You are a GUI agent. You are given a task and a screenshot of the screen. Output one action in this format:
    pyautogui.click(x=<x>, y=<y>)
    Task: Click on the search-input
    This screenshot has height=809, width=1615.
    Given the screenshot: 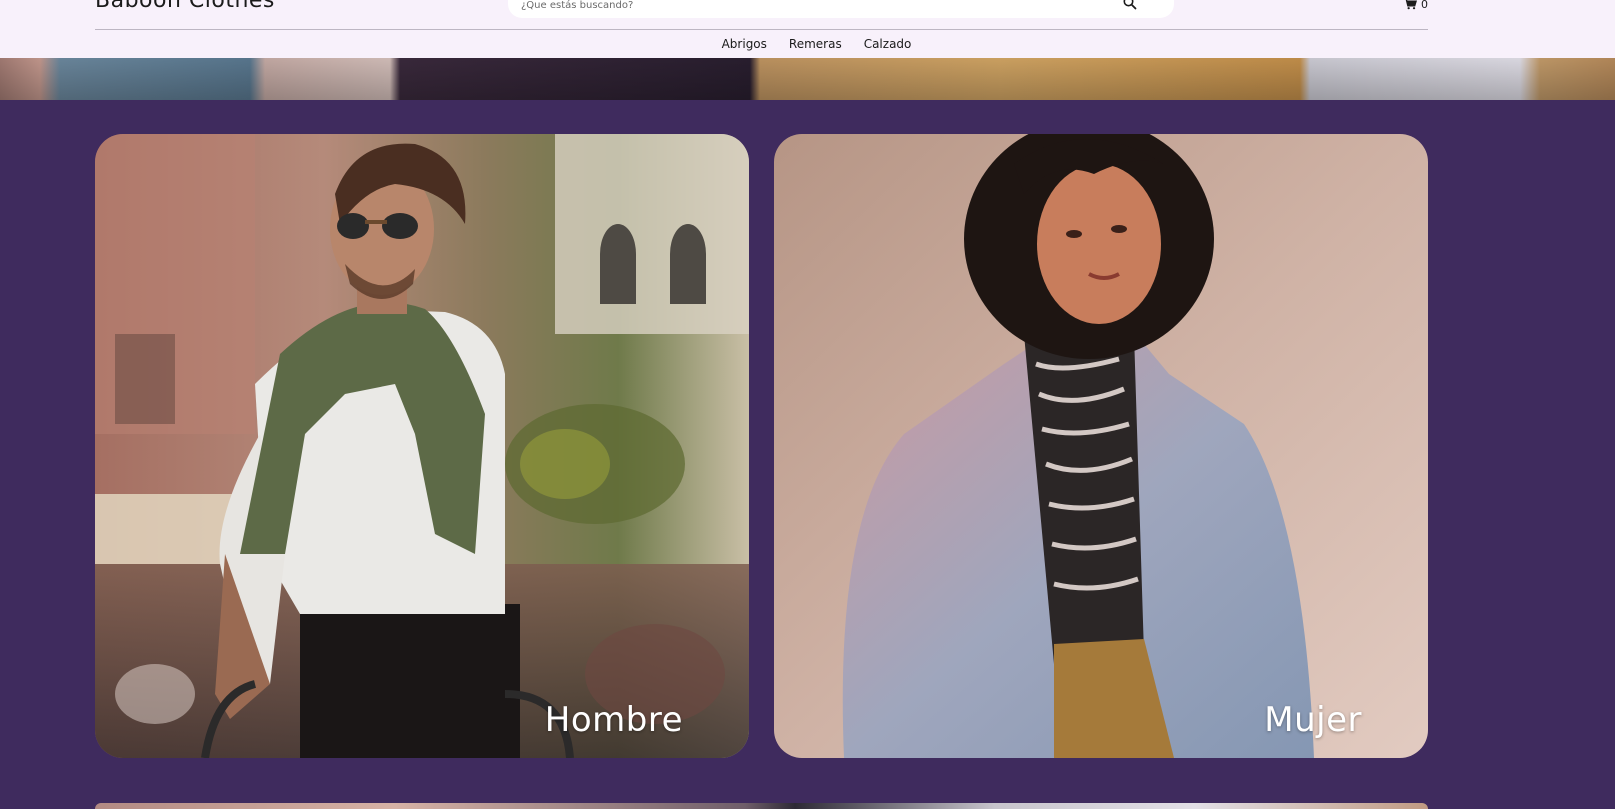 What is the action you would take?
    pyautogui.click(x=816, y=8)
    